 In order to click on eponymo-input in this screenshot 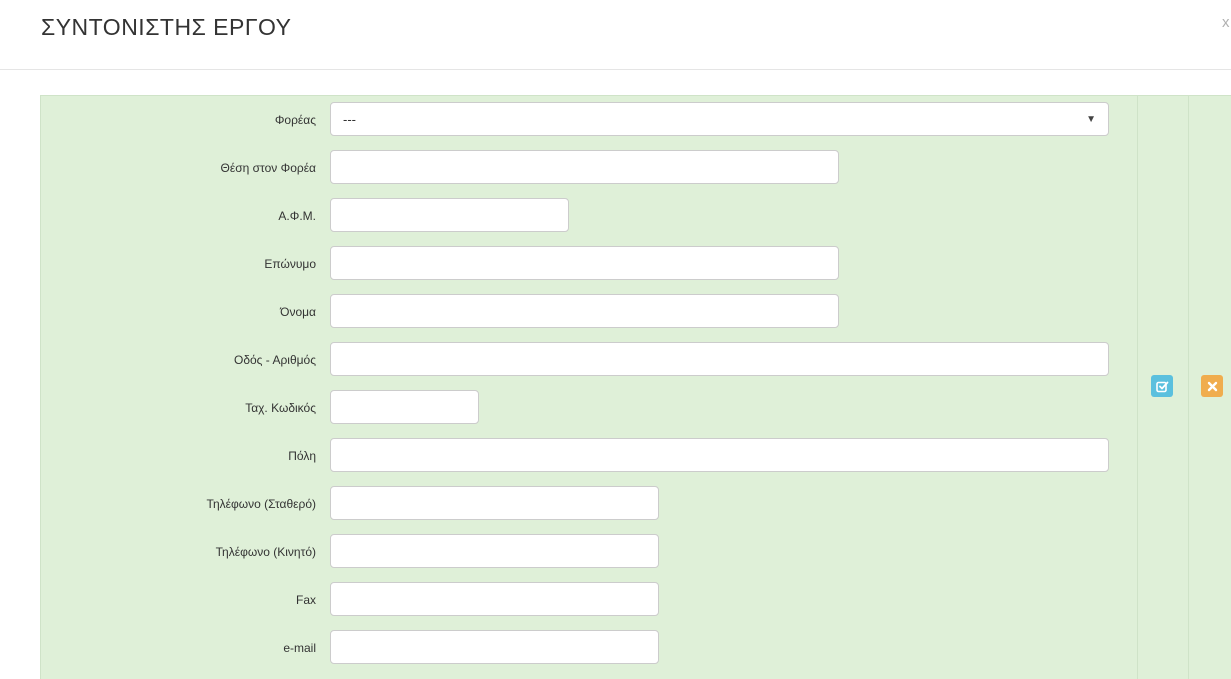, I will do `click(584, 263)`.